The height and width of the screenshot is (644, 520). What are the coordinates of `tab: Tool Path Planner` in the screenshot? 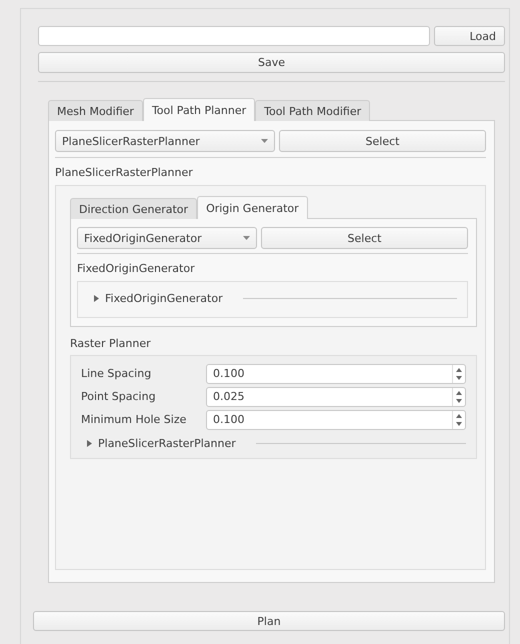 It's located at (199, 109).